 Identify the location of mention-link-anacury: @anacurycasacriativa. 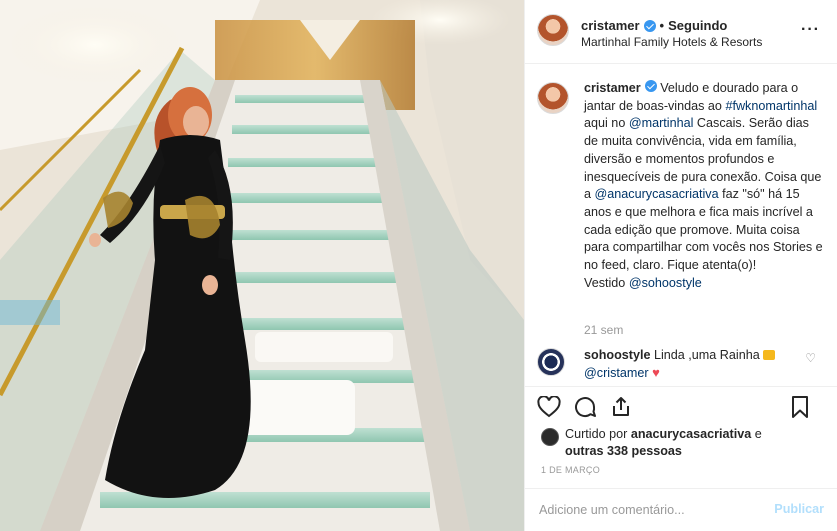
(657, 194).